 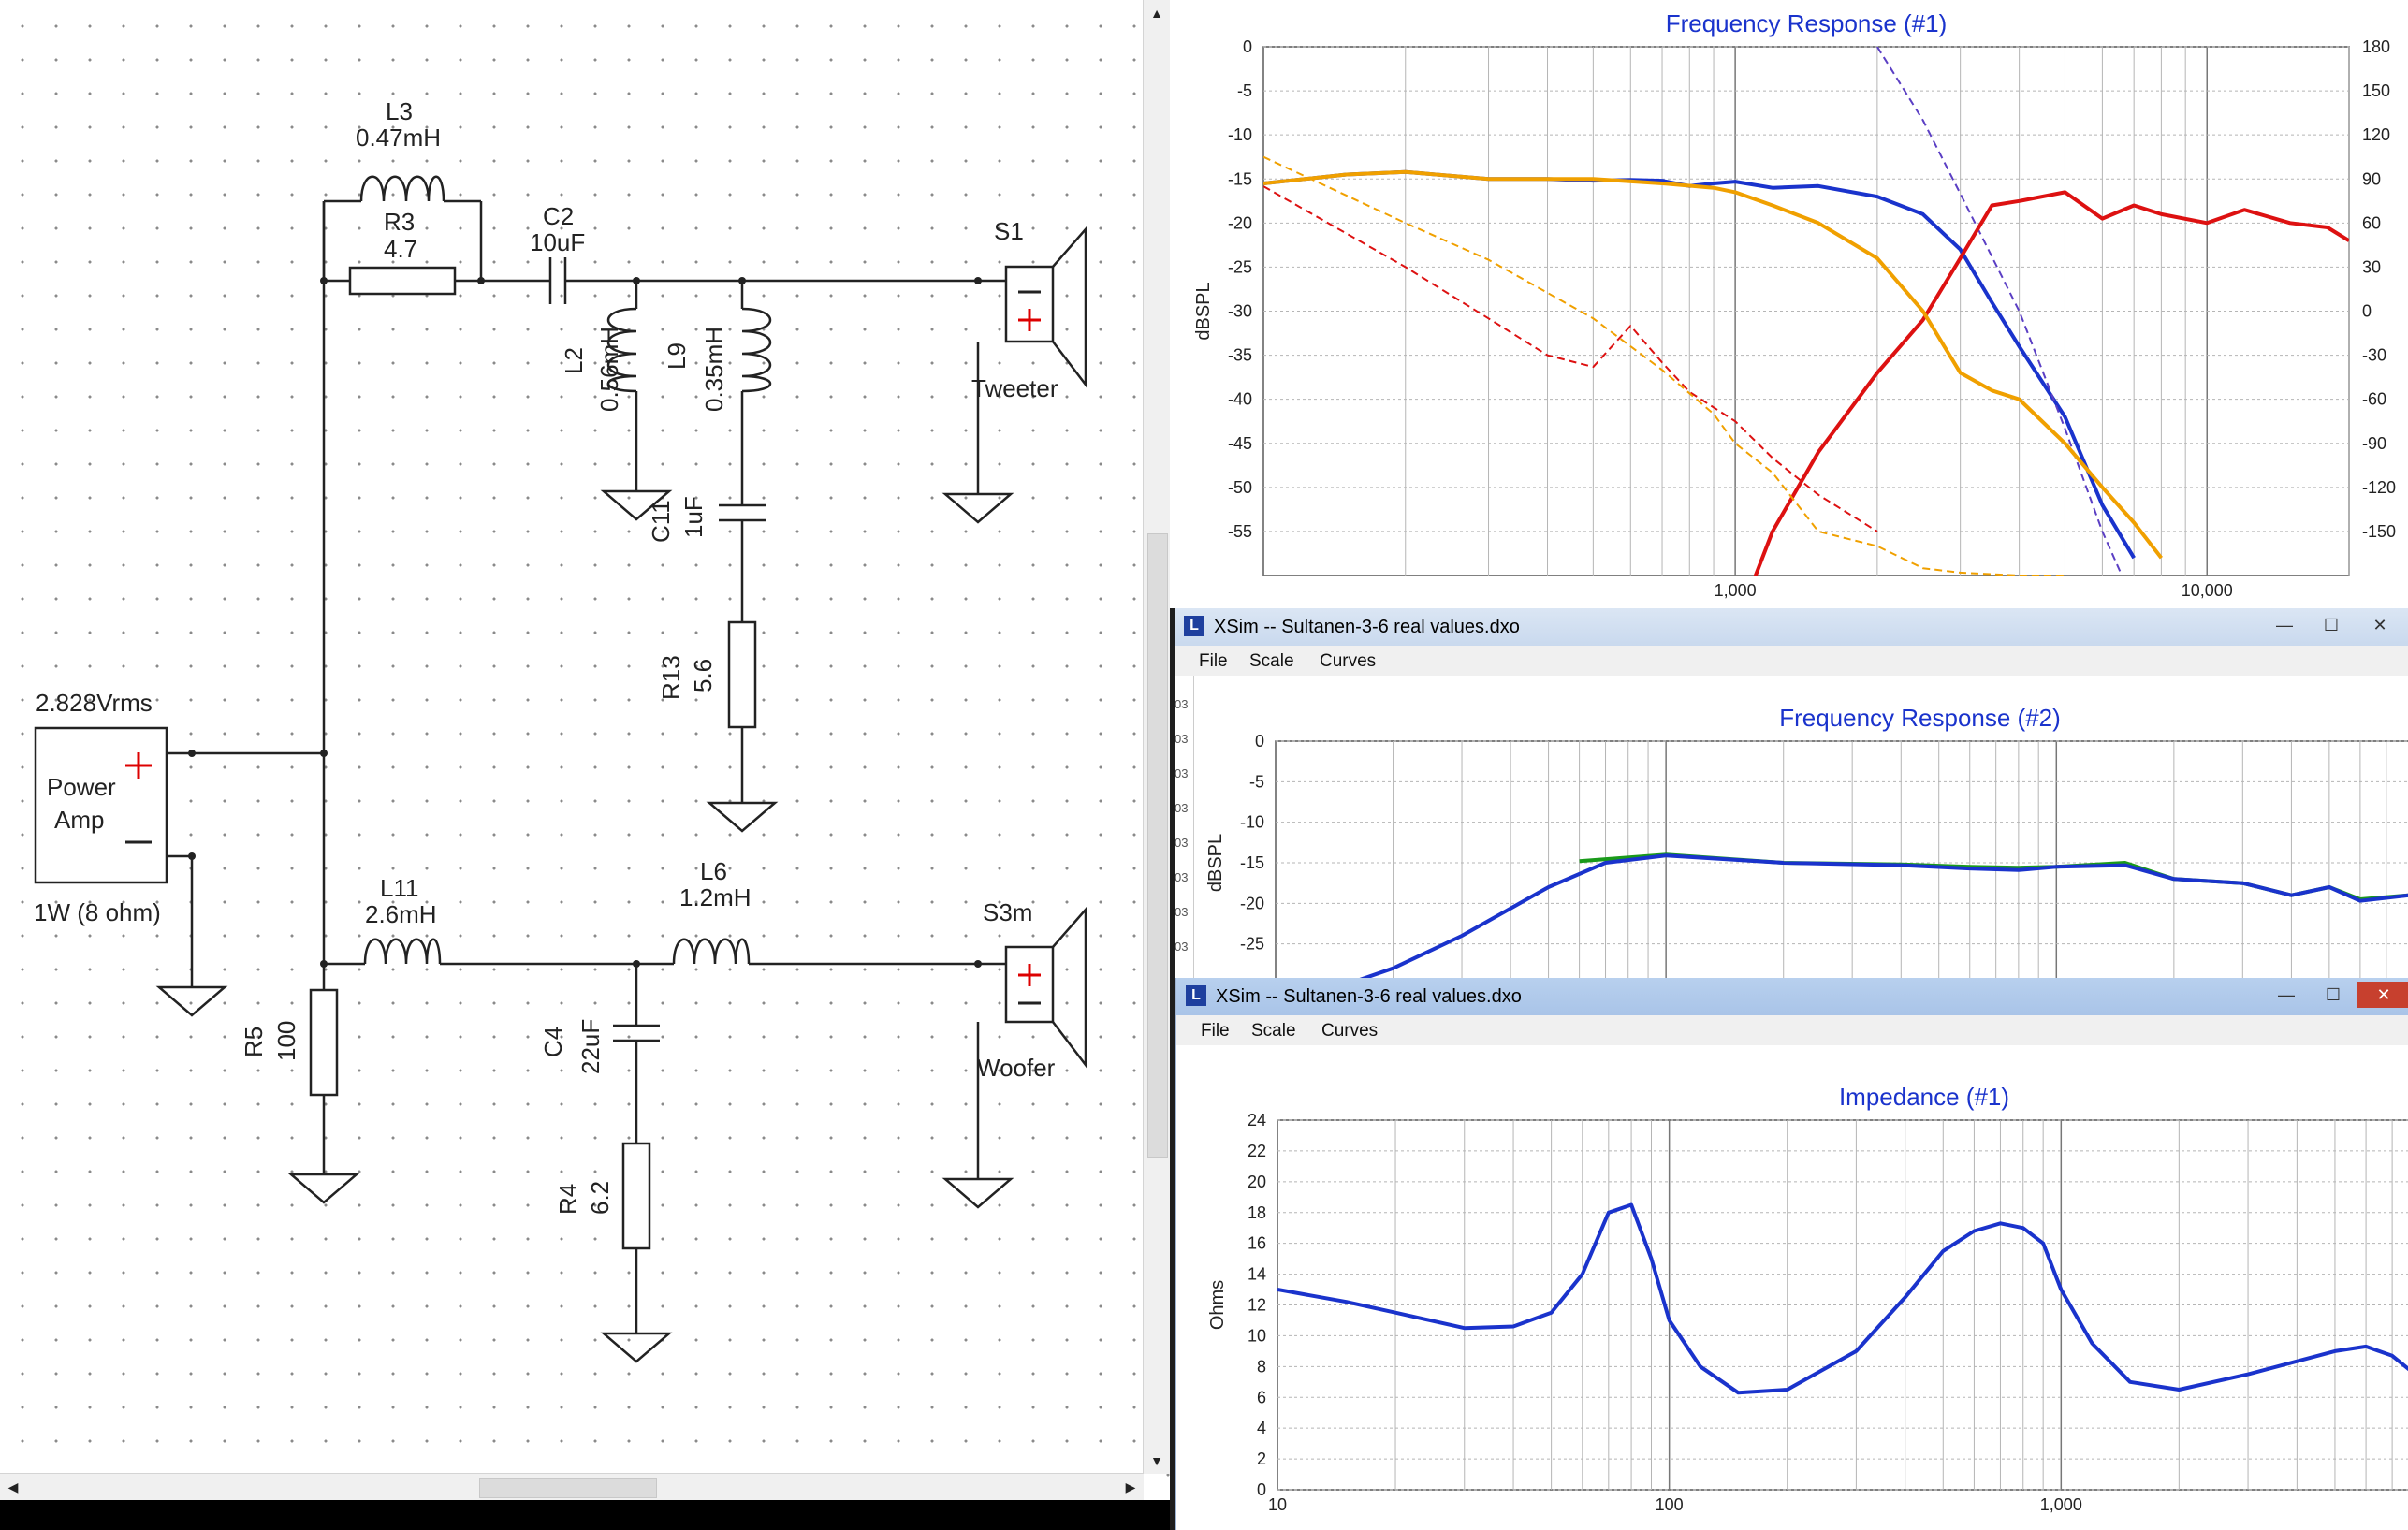 What do you see at coordinates (2379, 488) in the screenshot?
I see `y2-tick-label: -120` at bounding box center [2379, 488].